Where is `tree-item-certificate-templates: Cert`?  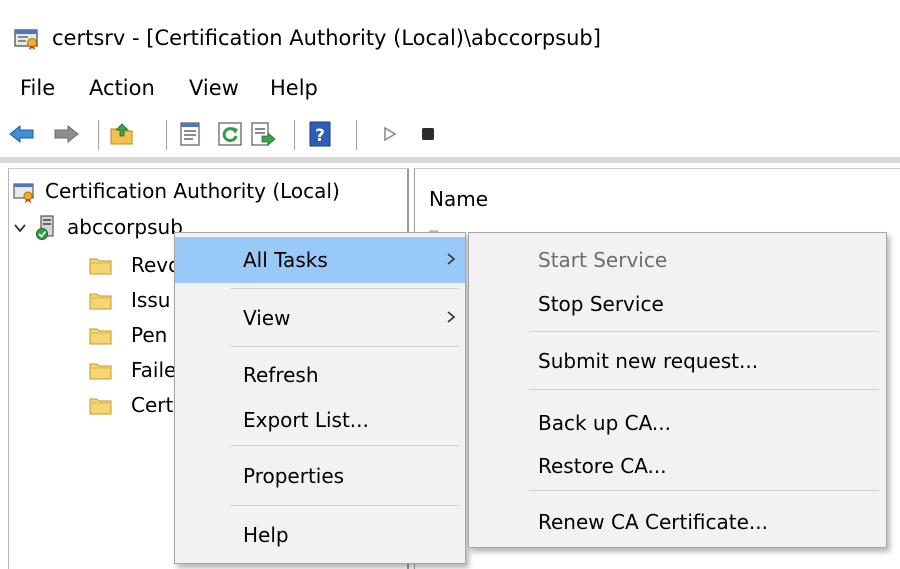 tree-item-certificate-templates: Cert is located at coordinates (134, 406).